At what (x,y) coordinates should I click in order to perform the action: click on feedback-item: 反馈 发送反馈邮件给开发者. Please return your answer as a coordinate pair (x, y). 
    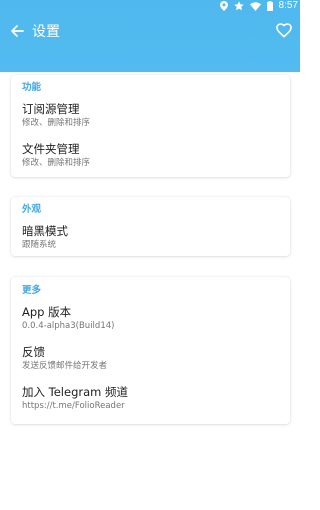
    Looking at the image, I should click on (64, 358).